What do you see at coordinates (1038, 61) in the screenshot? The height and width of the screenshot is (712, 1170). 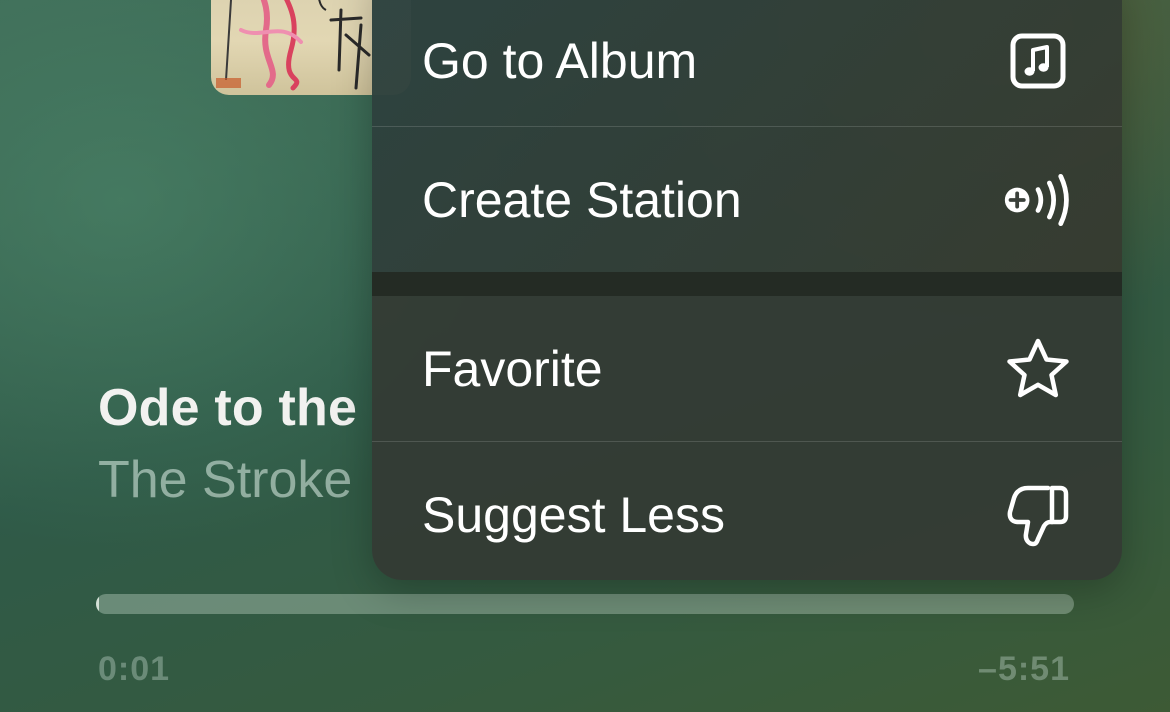 I see `album-music-note-icon` at bounding box center [1038, 61].